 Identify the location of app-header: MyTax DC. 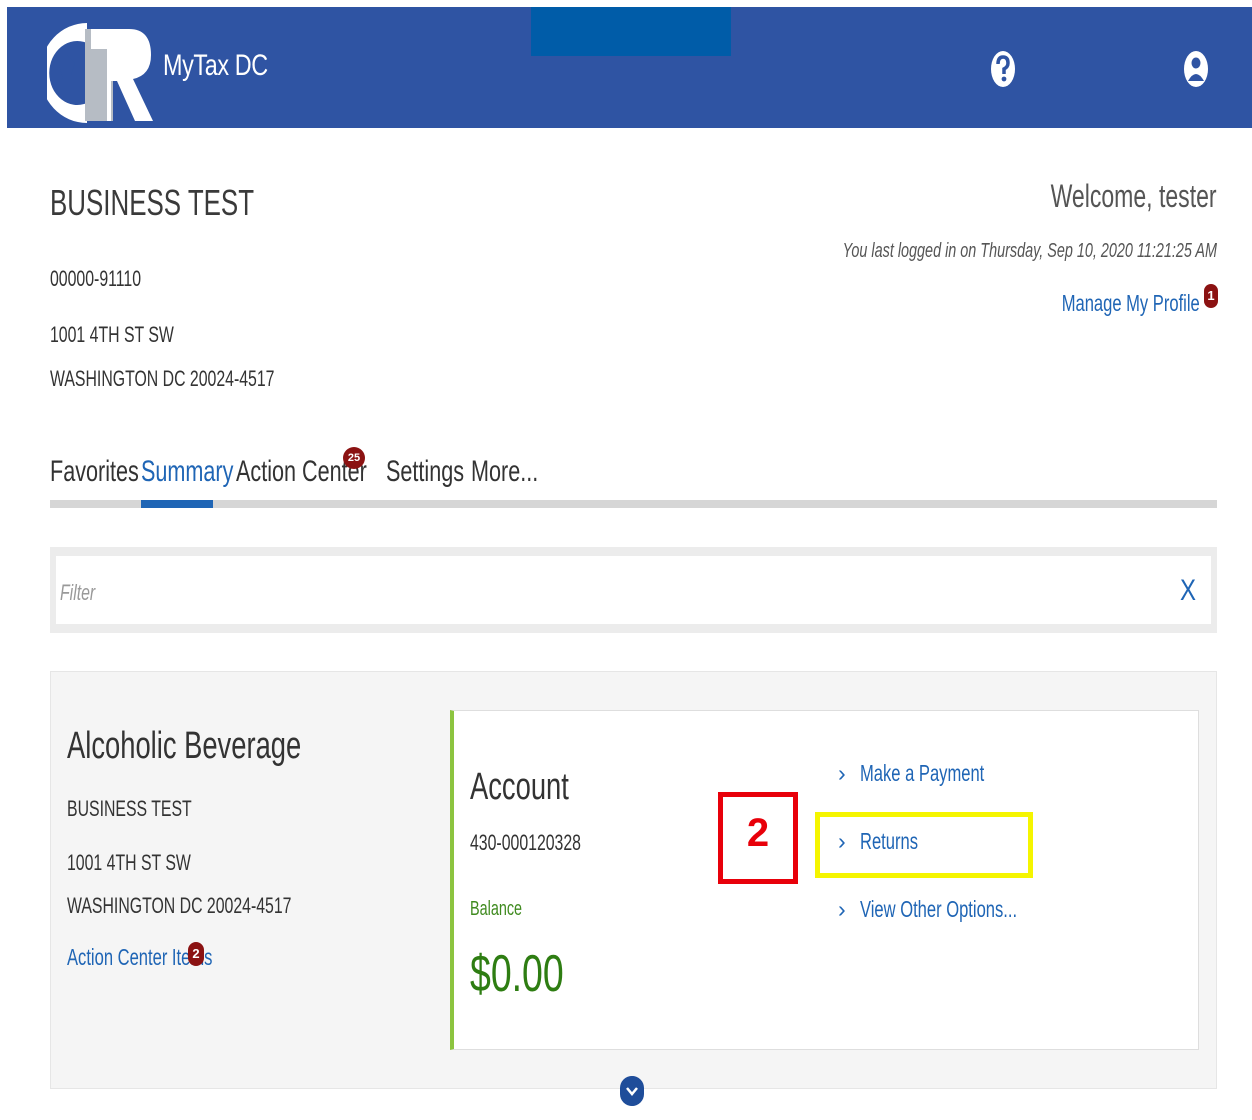
(629, 67).